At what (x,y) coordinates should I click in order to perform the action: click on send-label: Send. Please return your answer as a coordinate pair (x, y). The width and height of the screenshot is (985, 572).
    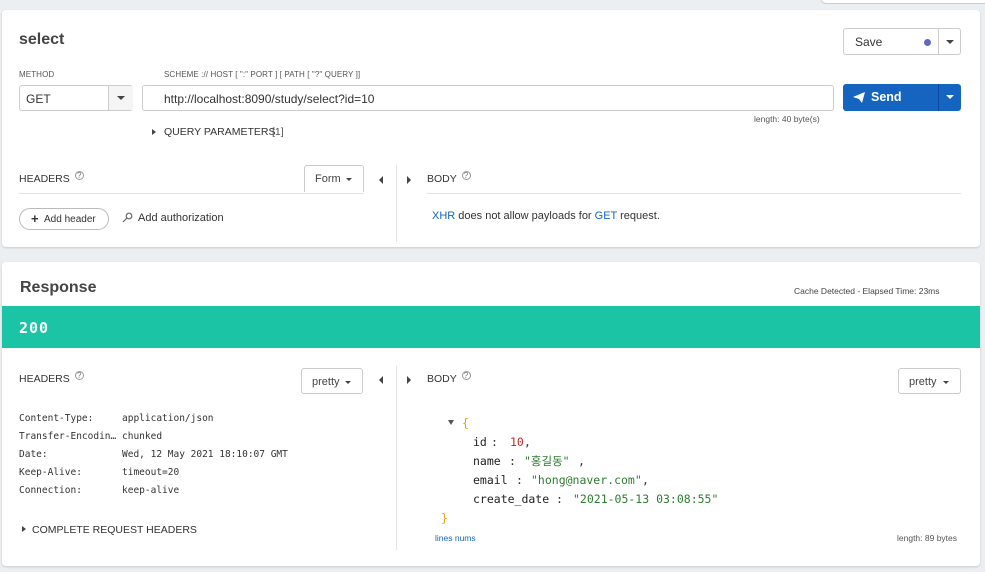
    Looking at the image, I should click on (886, 97).